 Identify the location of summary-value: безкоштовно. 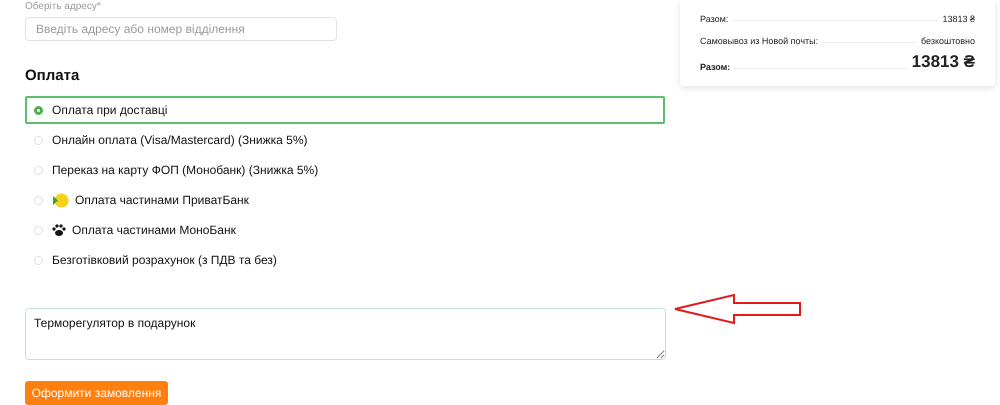
(947, 41).